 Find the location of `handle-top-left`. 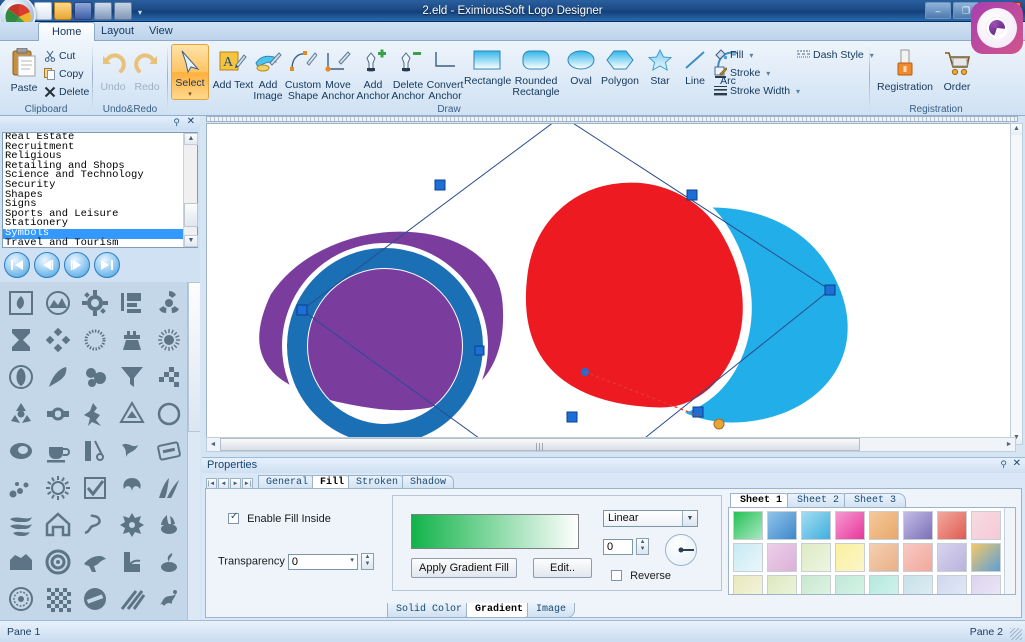

handle-top-left is located at coordinates (440, 185).